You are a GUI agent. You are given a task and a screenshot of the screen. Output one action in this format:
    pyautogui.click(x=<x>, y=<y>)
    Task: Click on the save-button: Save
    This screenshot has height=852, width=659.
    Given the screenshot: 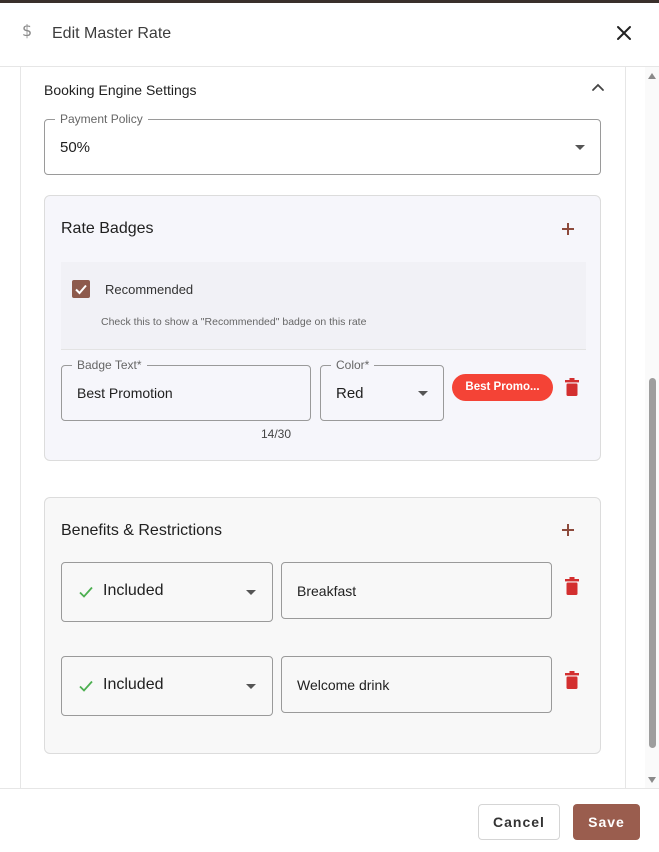 What is the action you would take?
    pyautogui.click(x=606, y=822)
    